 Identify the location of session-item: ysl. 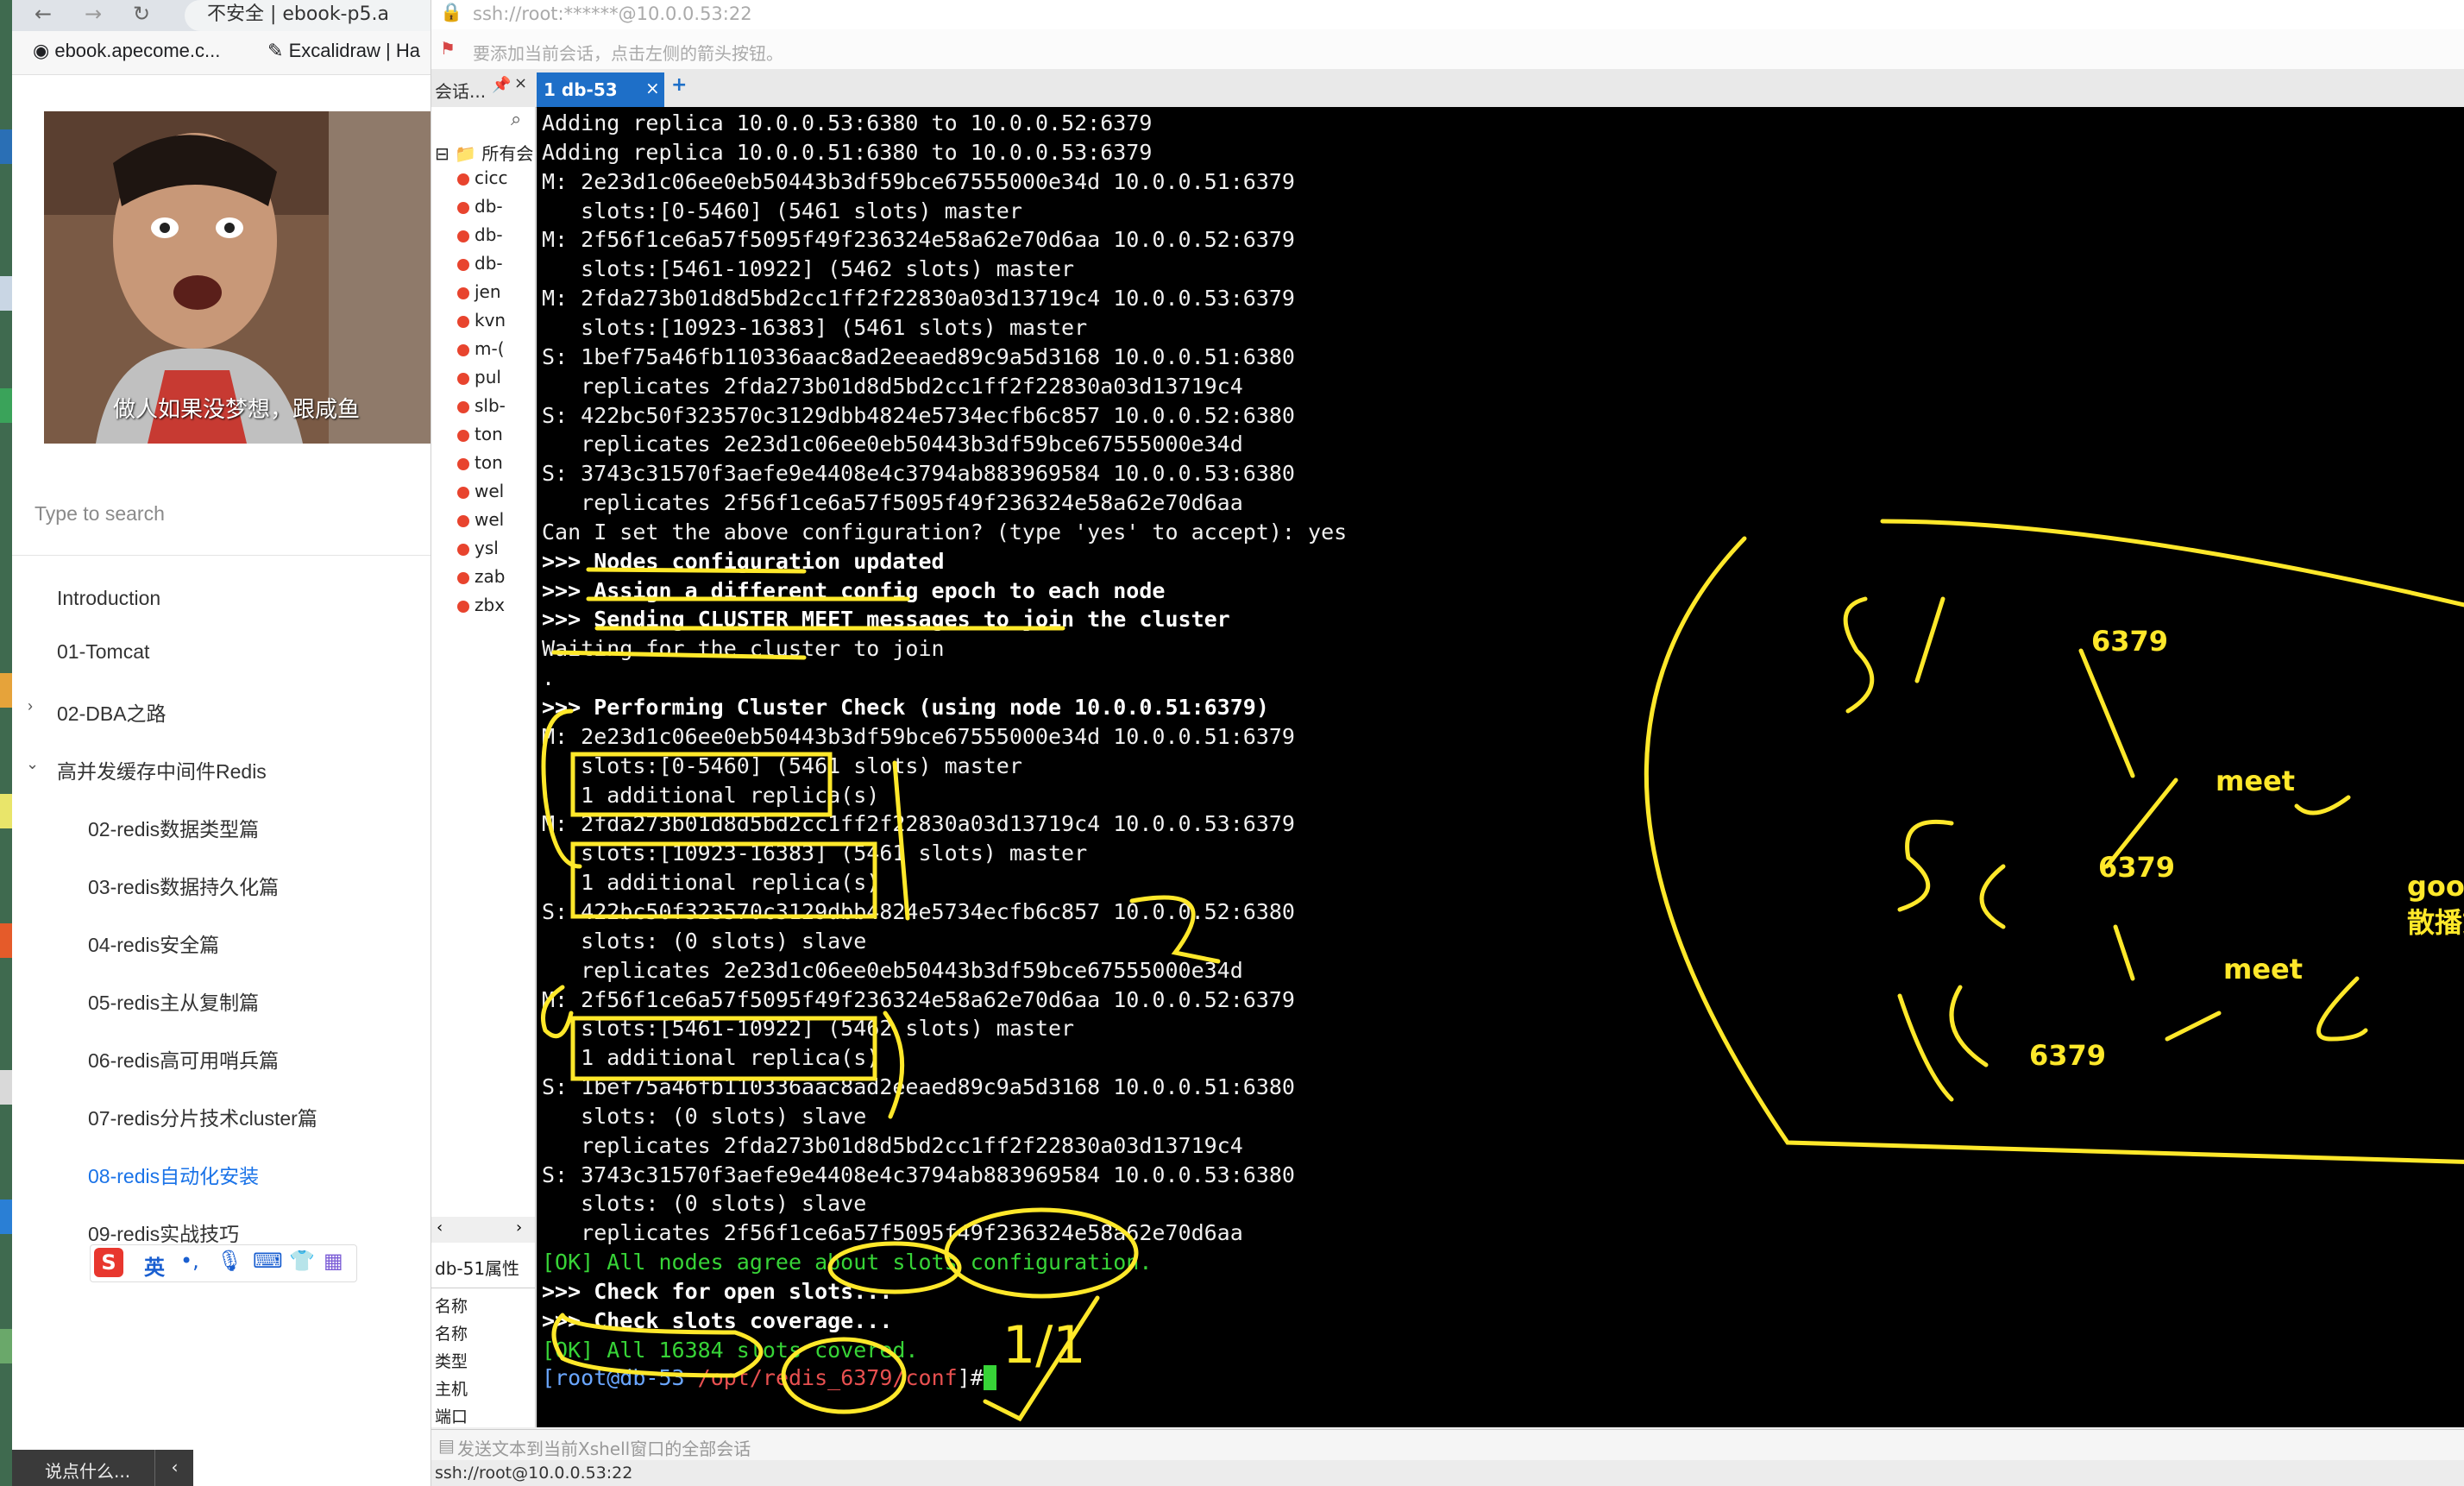
(478, 548).